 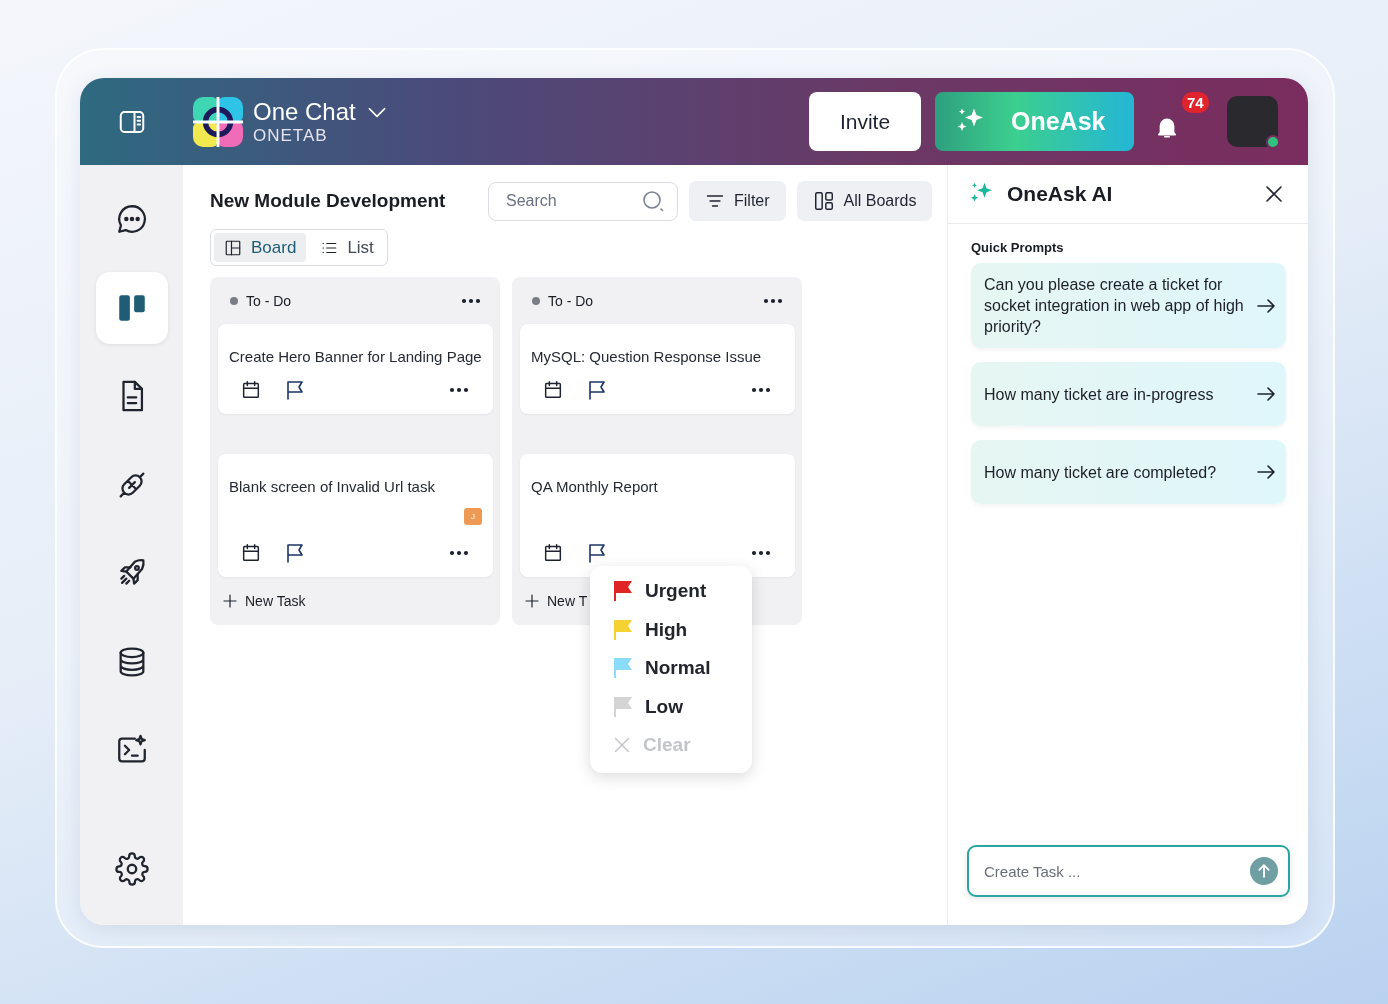 What do you see at coordinates (555, 601) in the screenshot?
I see `new-task-button: New T` at bounding box center [555, 601].